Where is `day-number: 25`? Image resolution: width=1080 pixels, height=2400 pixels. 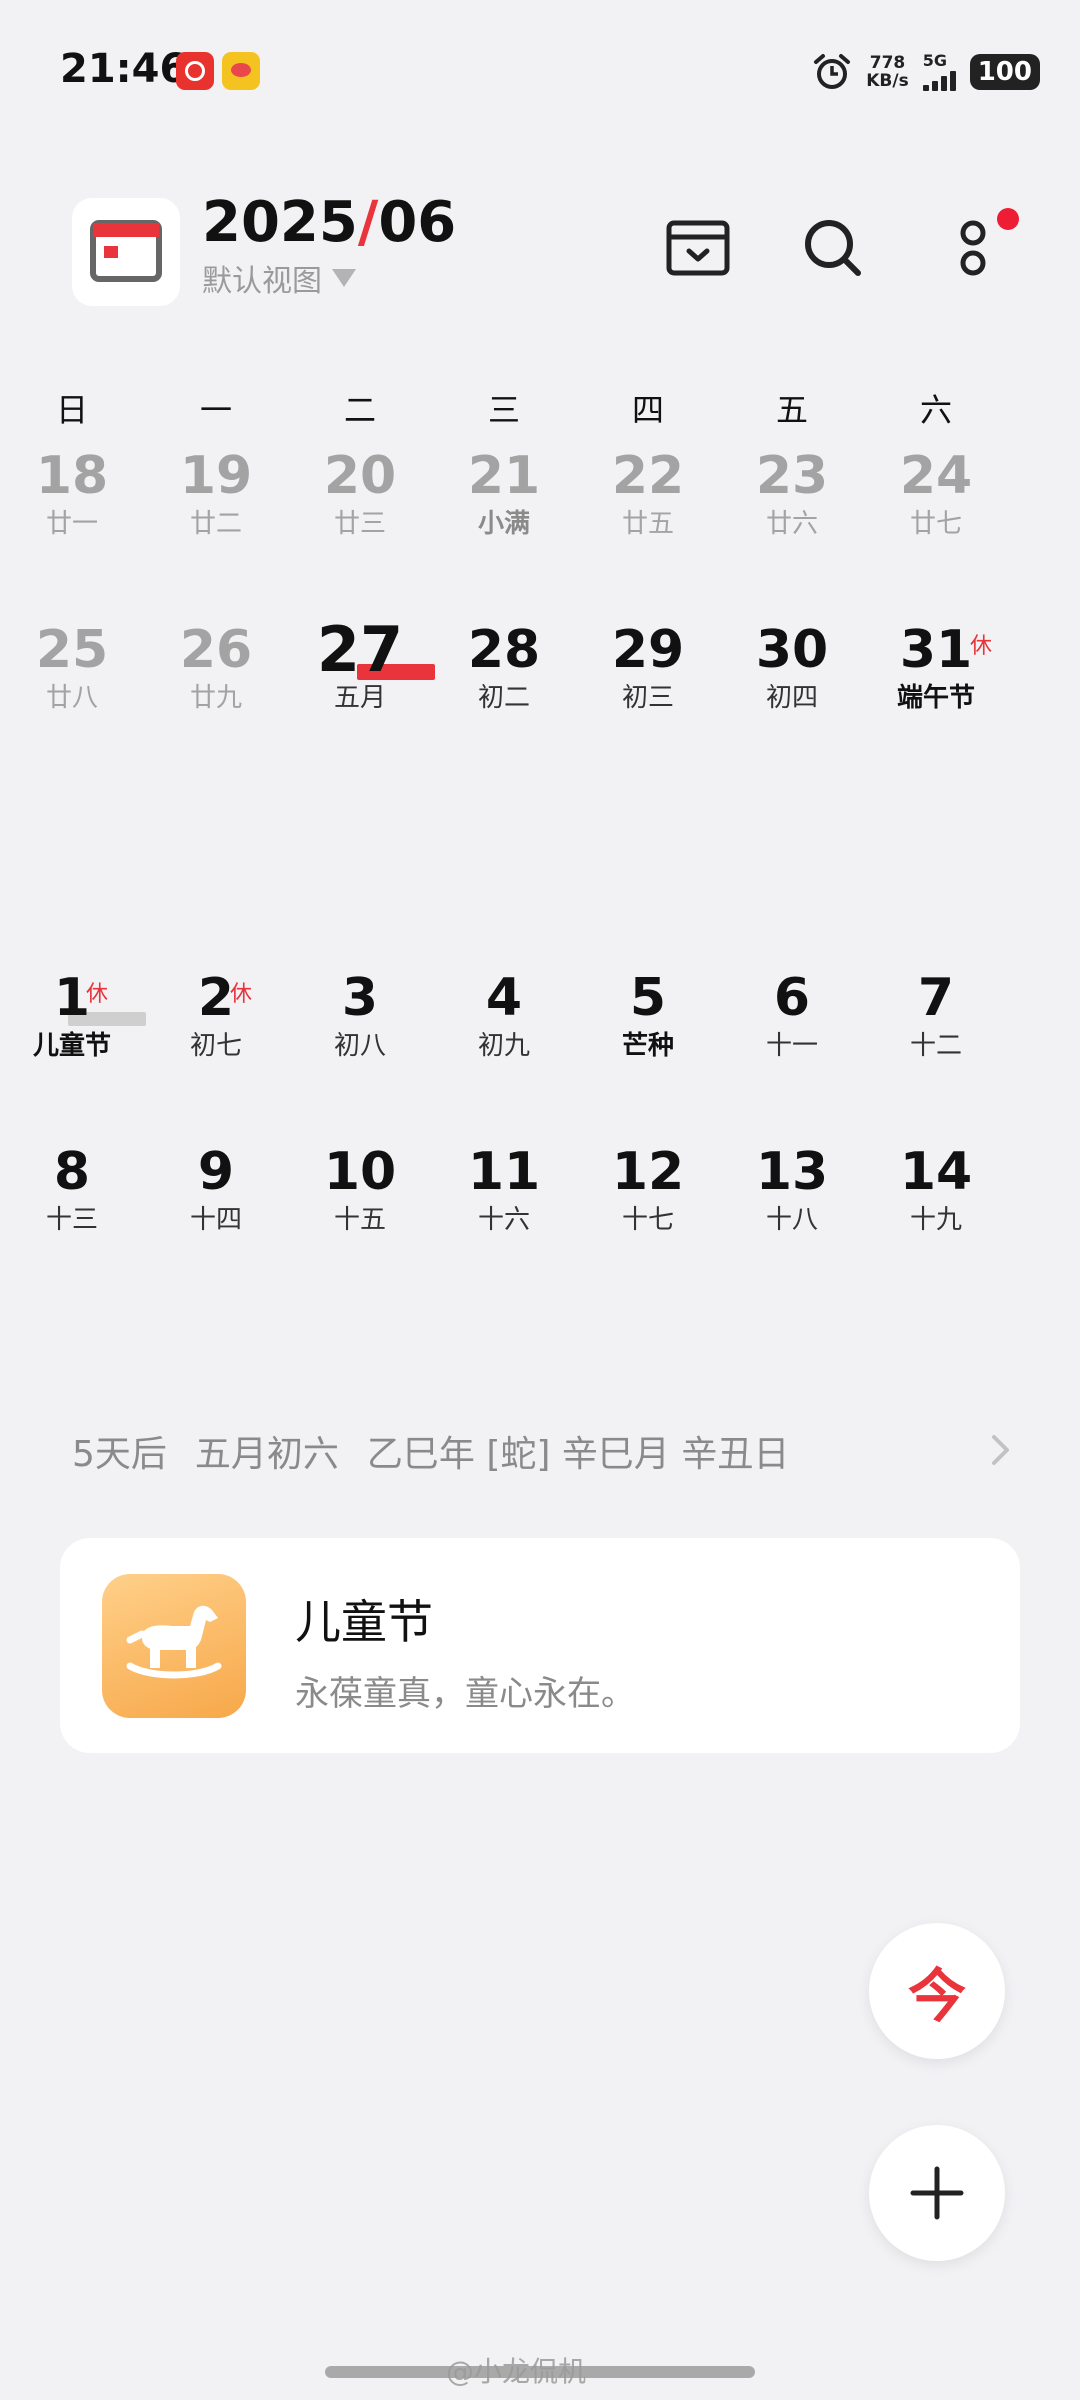 day-number: 25 is located at coordinates (72, 650).